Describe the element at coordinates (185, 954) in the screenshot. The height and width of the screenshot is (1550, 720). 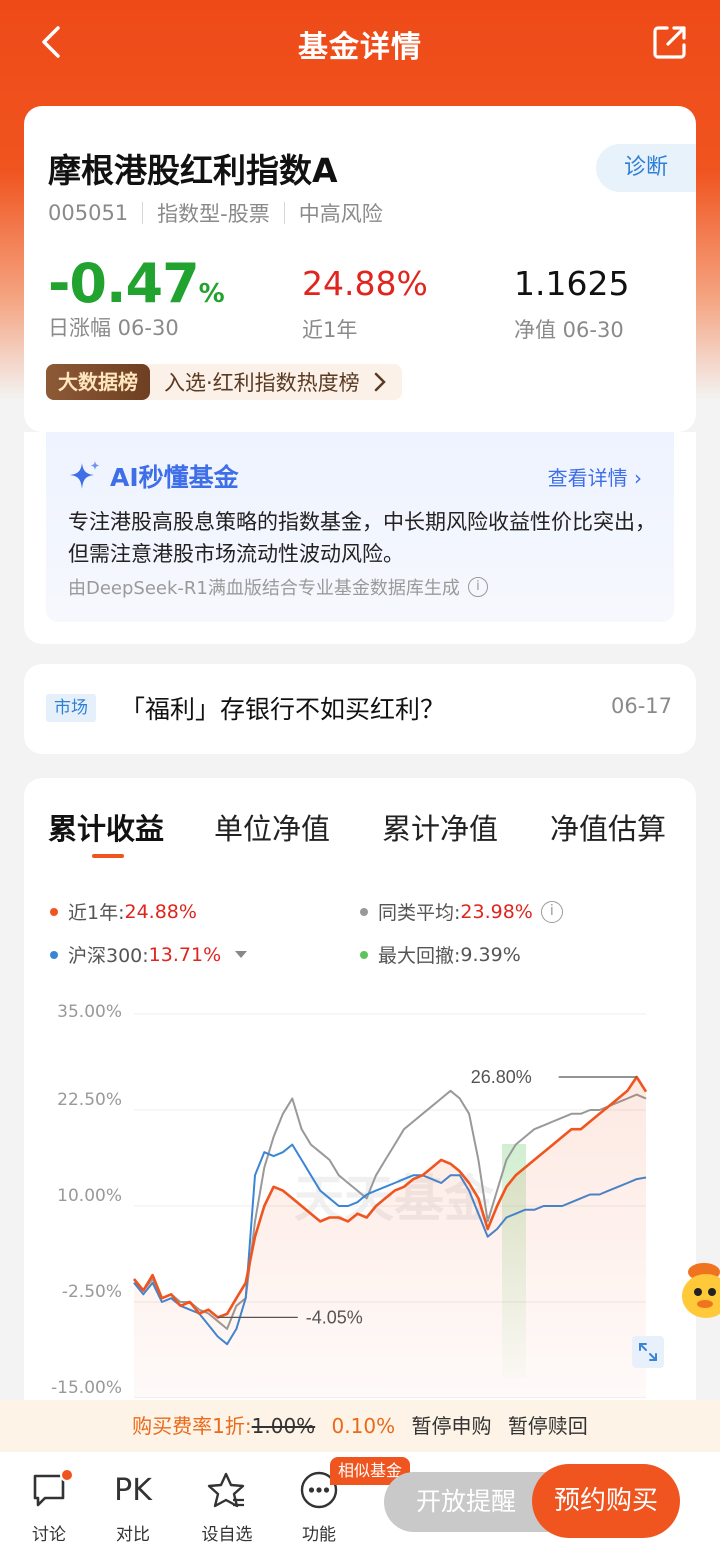
I see `legend-index-value: 13.71%` at that location.